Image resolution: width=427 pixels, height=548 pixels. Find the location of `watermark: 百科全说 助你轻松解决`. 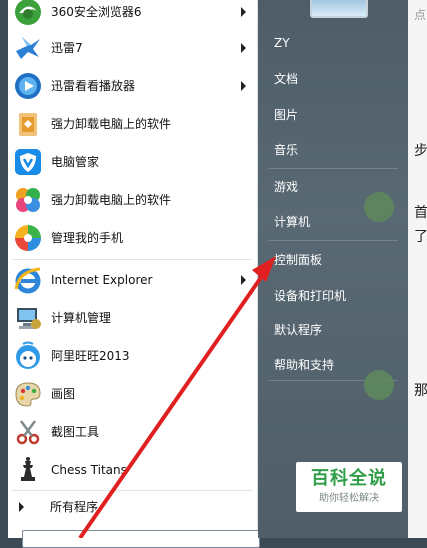

watermark: 百科全说 助你轻松解决 is located at coordinates (349, 487).